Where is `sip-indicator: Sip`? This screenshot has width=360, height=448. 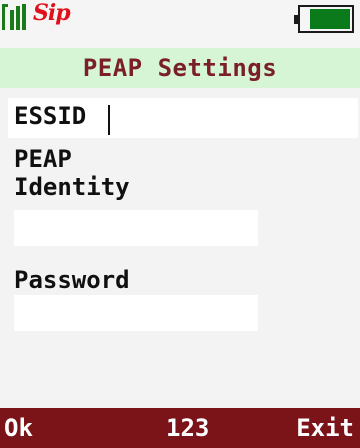 sip-indicator: Sip is located at coordinates (52, 13).